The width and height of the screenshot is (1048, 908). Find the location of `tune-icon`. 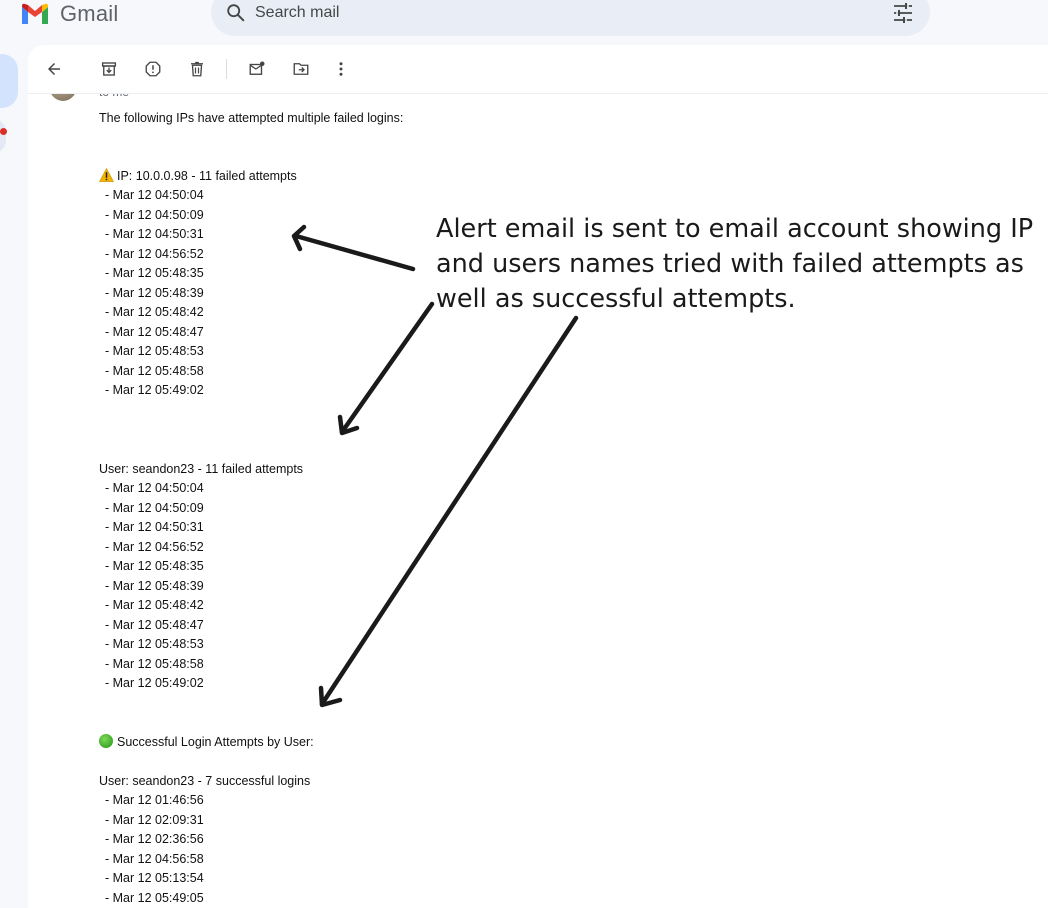

tune-icon is located at coordinates (903, 13).